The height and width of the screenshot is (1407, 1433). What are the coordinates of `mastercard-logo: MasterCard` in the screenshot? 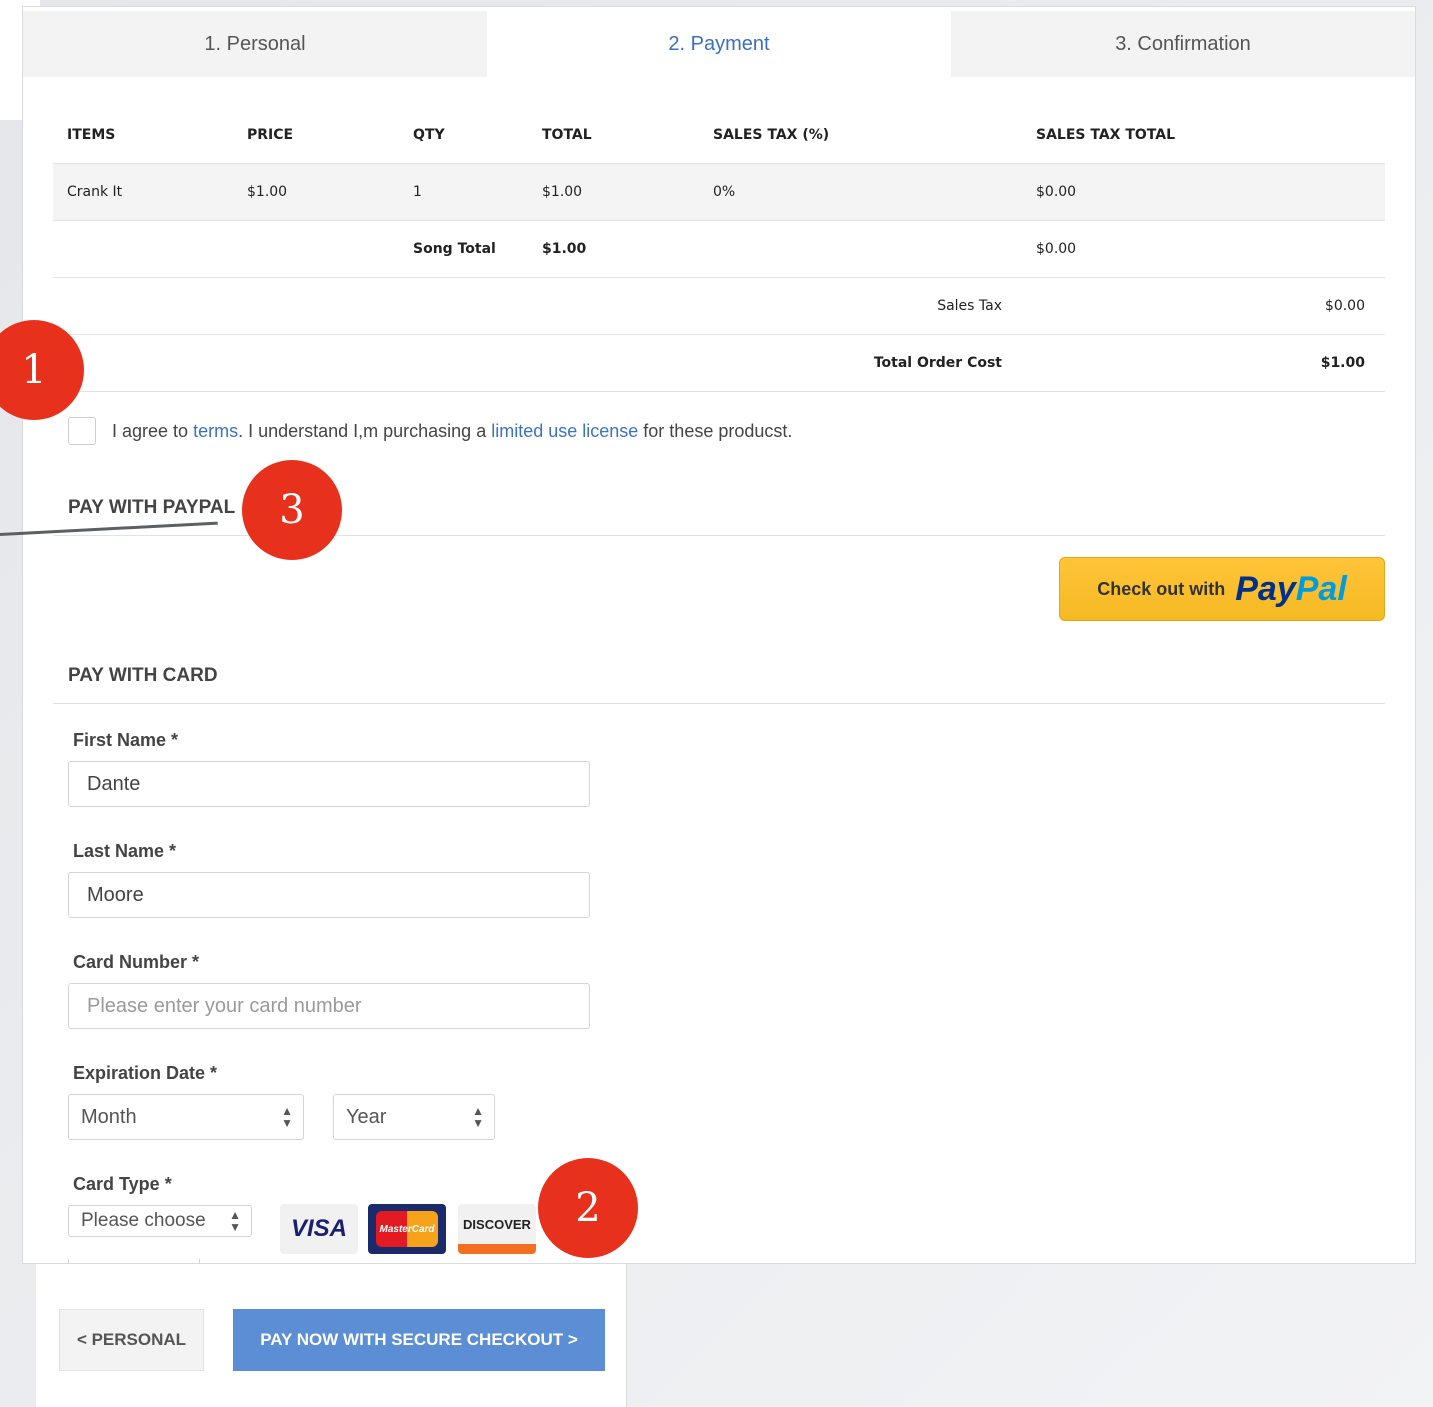 It's located at (407, 1229).